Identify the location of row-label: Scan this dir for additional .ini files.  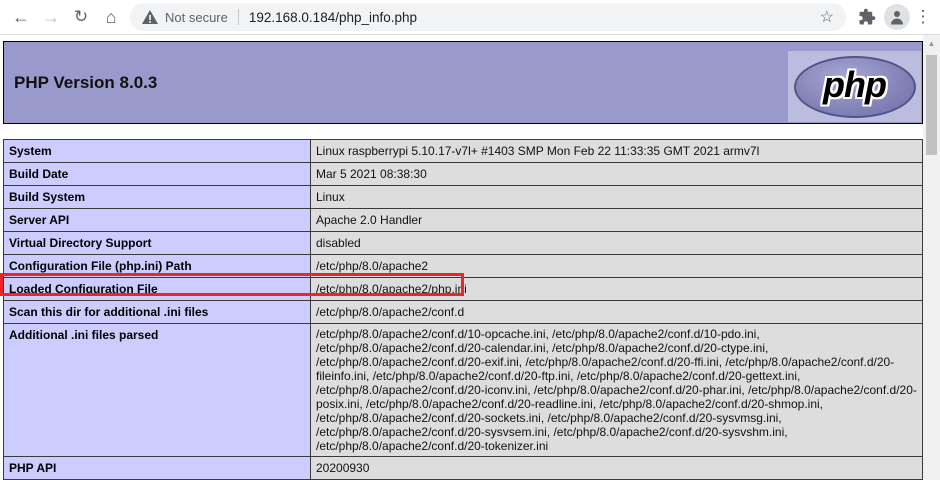
(157, 312).